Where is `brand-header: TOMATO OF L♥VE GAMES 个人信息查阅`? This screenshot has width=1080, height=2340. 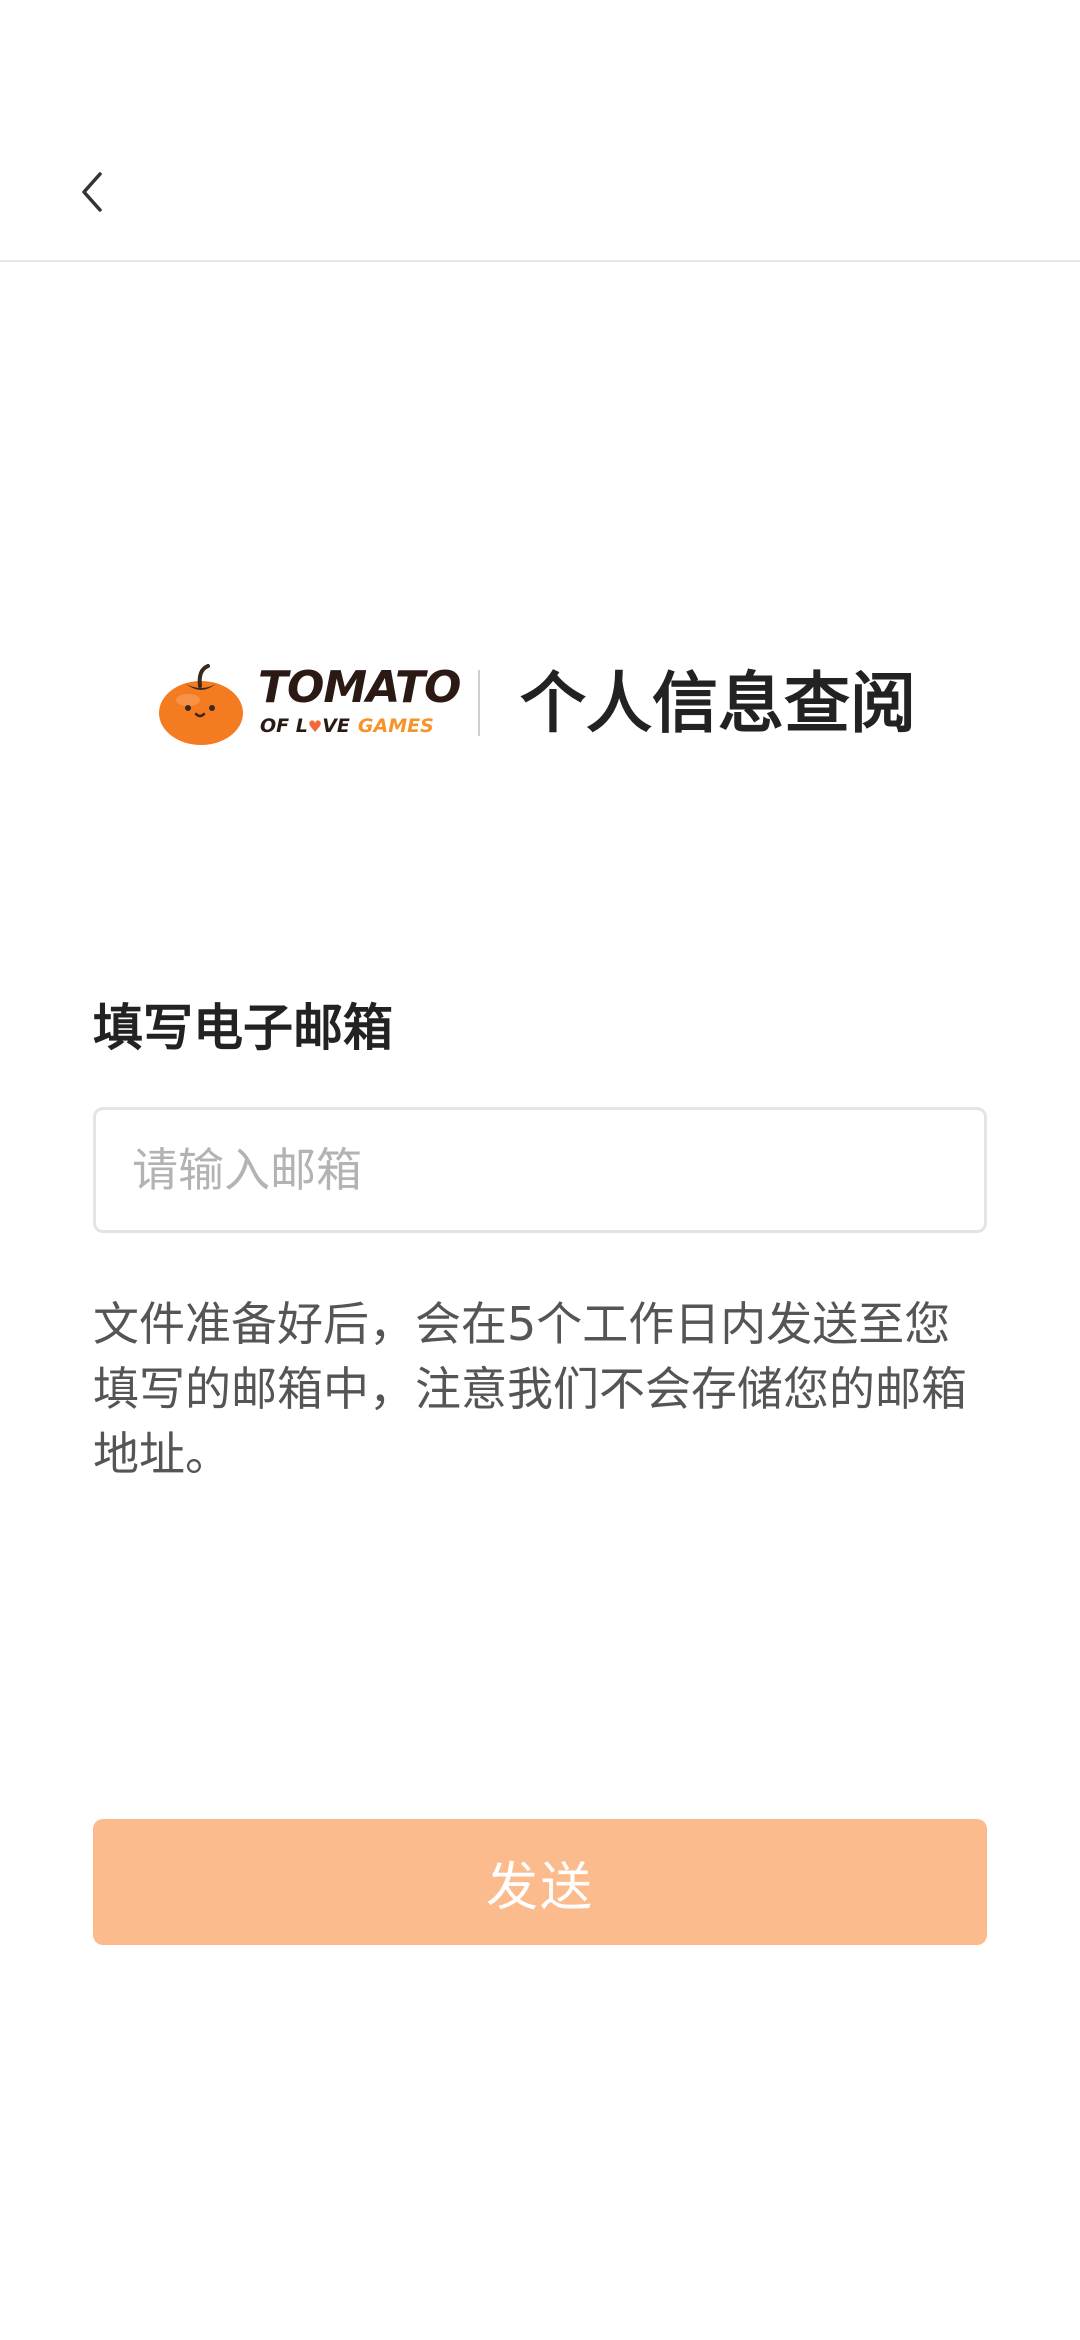
brand-header: TOMATO OF L♥VE GAMES 个人信息查阅 is located at coordinates (546, 704).